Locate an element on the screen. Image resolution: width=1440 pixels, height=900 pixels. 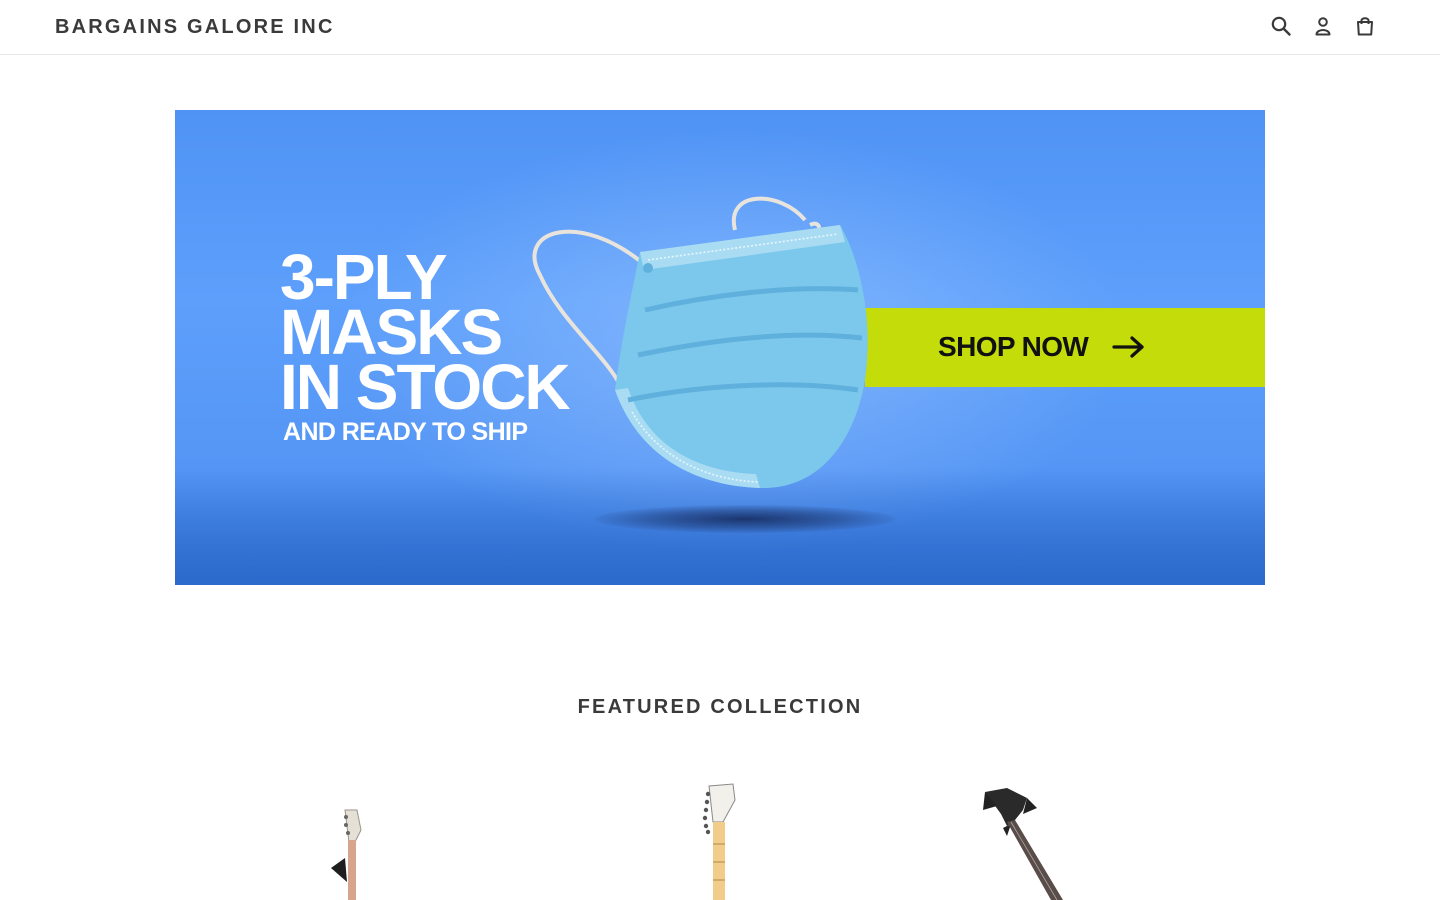
site-header: BARGAINS GALORE INC is located at coordinates (720, 27).